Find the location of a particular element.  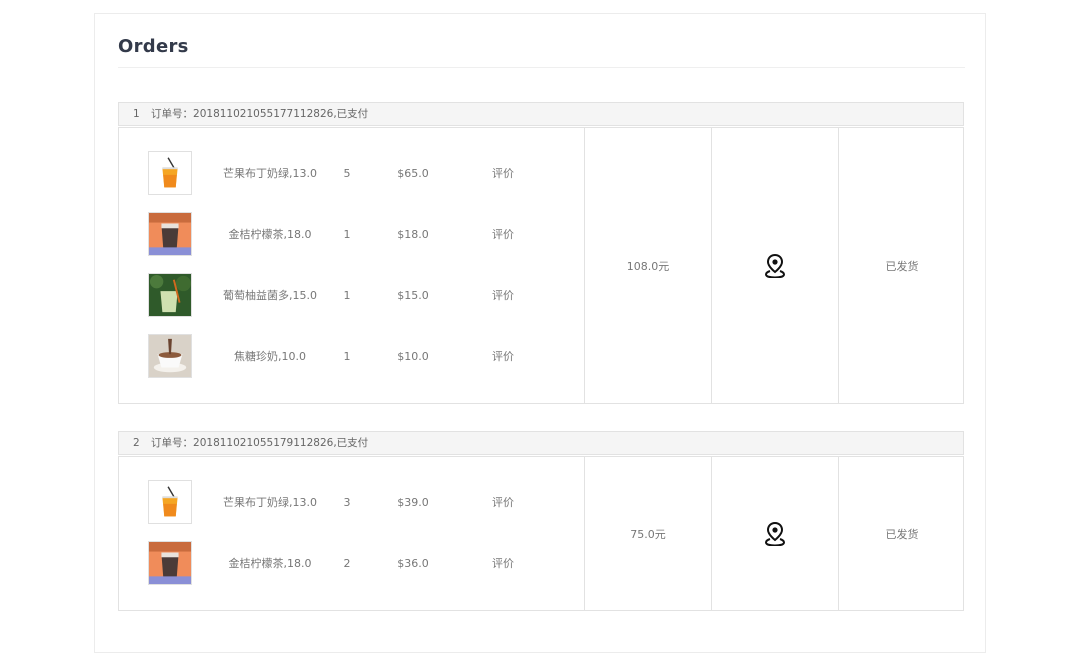

item-name: 葡萄柚益菌多,15.0 is located at coordinates (270, 295).